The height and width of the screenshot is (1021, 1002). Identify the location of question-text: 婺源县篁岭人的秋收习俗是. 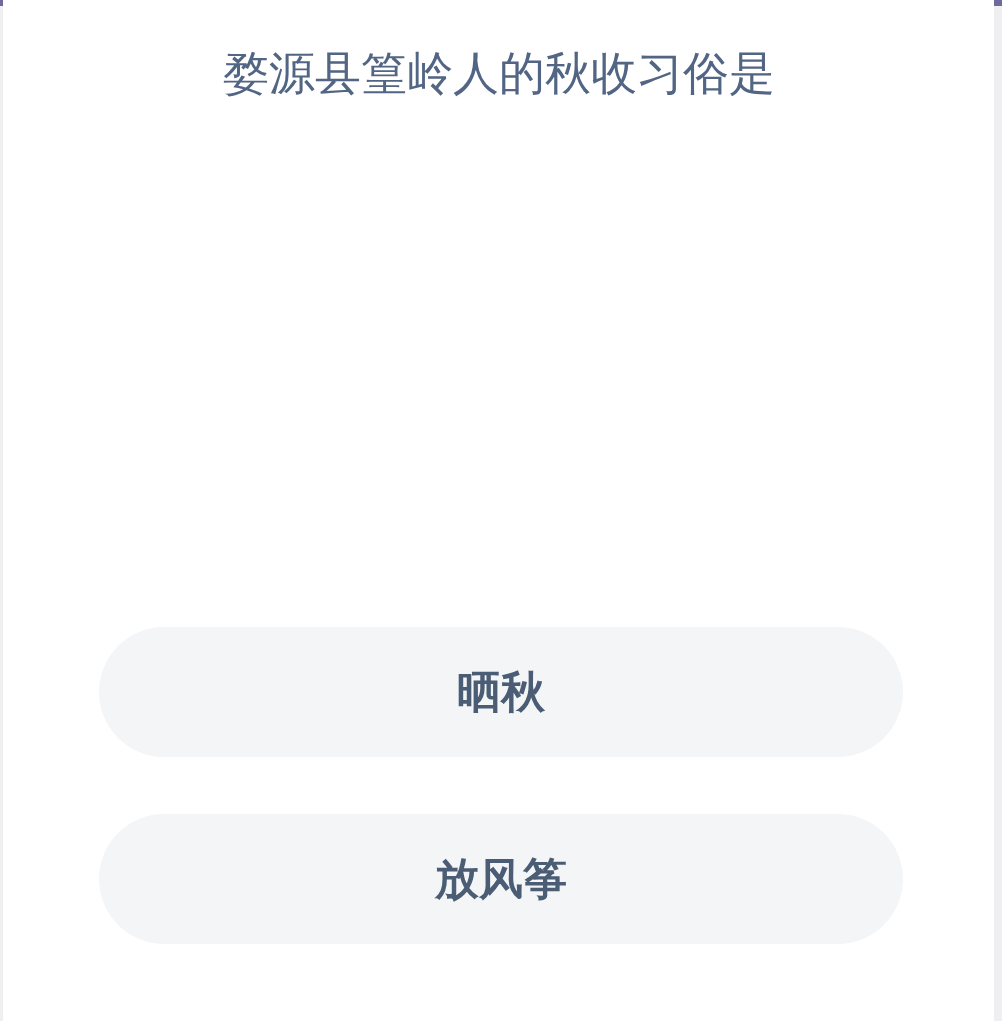
(498, 74).